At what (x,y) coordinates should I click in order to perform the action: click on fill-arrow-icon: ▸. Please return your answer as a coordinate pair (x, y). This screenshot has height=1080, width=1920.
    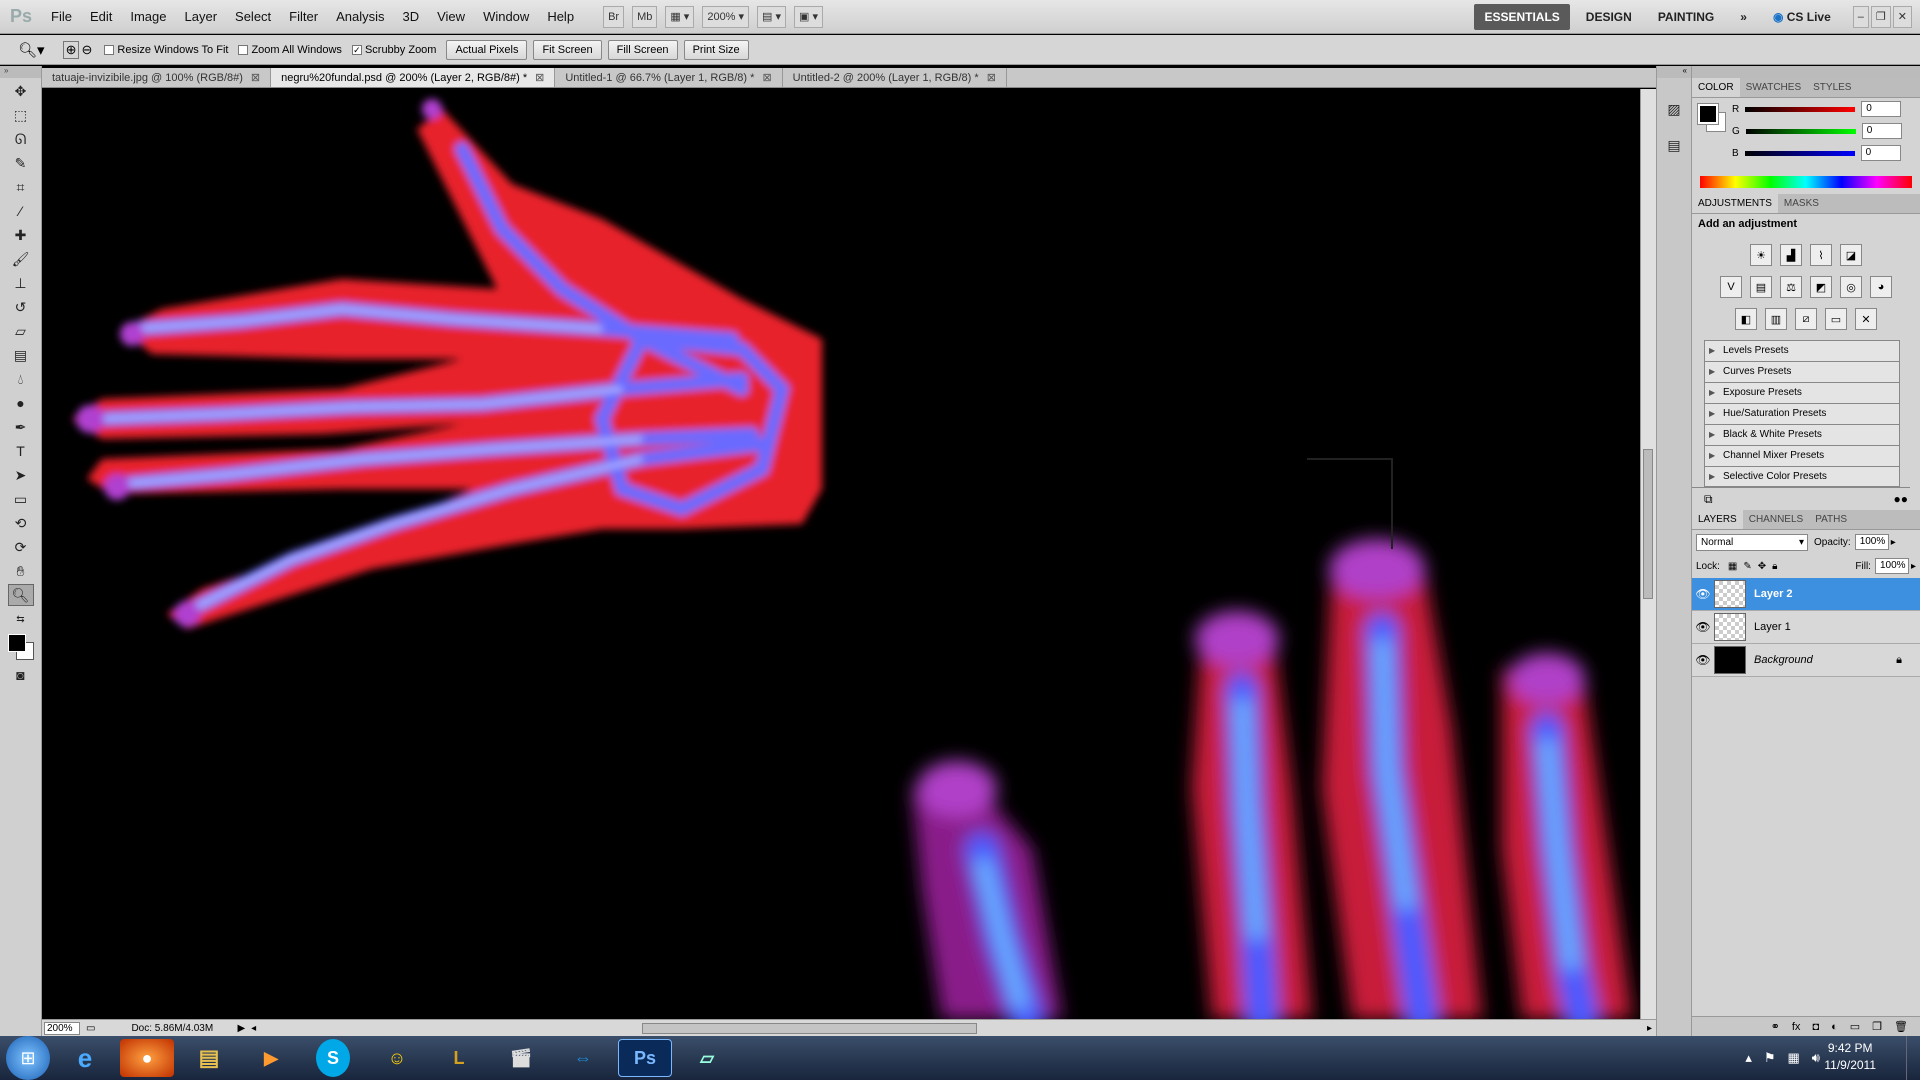
    Looking at the image, I should click on (1913, 566).